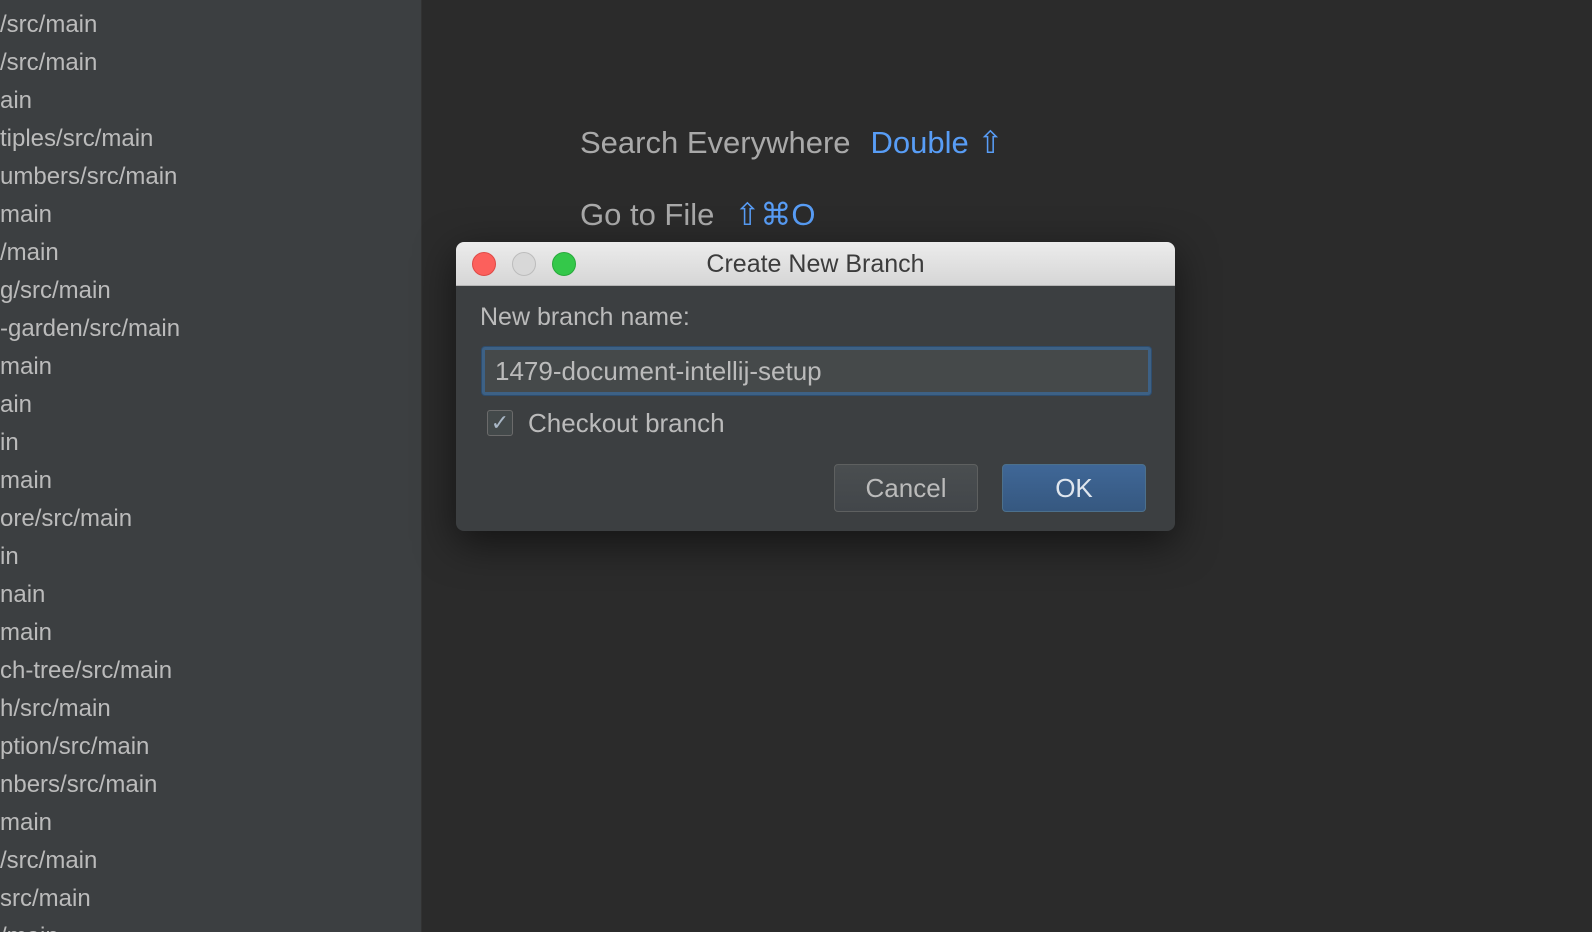 This screenshot has height=932, width=1592. Describe the element at coordinates (74, 747) in the screenshot. I see `tree-item: ption/src/main` at that location.